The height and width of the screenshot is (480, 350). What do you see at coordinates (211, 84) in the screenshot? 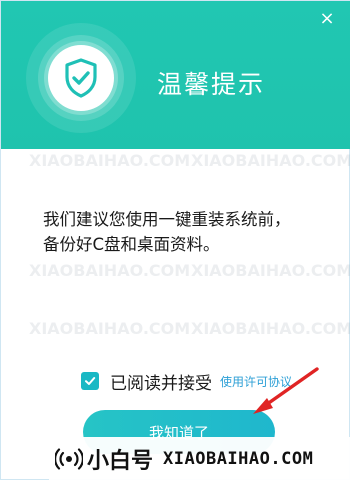
I see `dialog-title: 温馨提示` at bounding box center [211, 84].